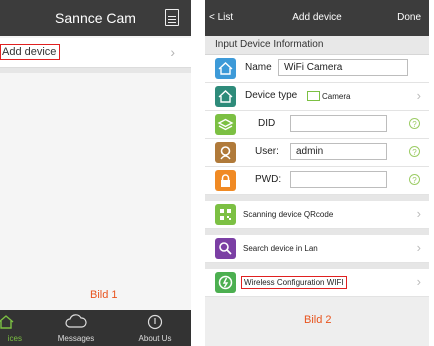 The width and height of the screenshot is (434, 346). What do you see at coordinates (95, 53) in the screenshot?
I see `add-device-row: Add device ›` at bounding box center [95, 53].